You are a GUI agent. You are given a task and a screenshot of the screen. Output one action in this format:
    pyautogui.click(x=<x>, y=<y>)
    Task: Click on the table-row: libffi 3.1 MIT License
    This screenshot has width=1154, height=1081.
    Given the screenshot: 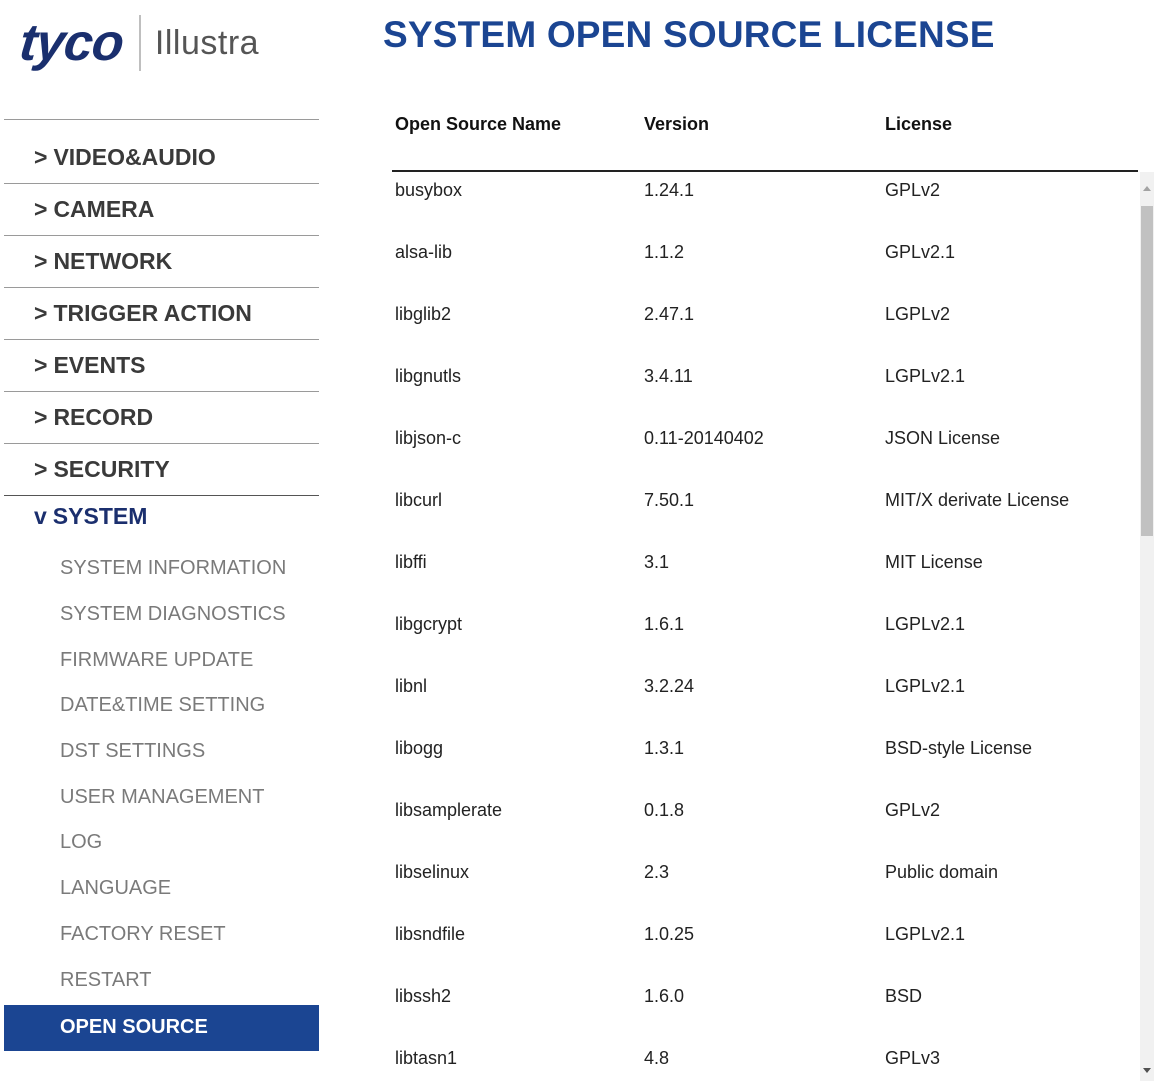 What is the action you would take?
    pyautogui.click(x=765, y=575)
    